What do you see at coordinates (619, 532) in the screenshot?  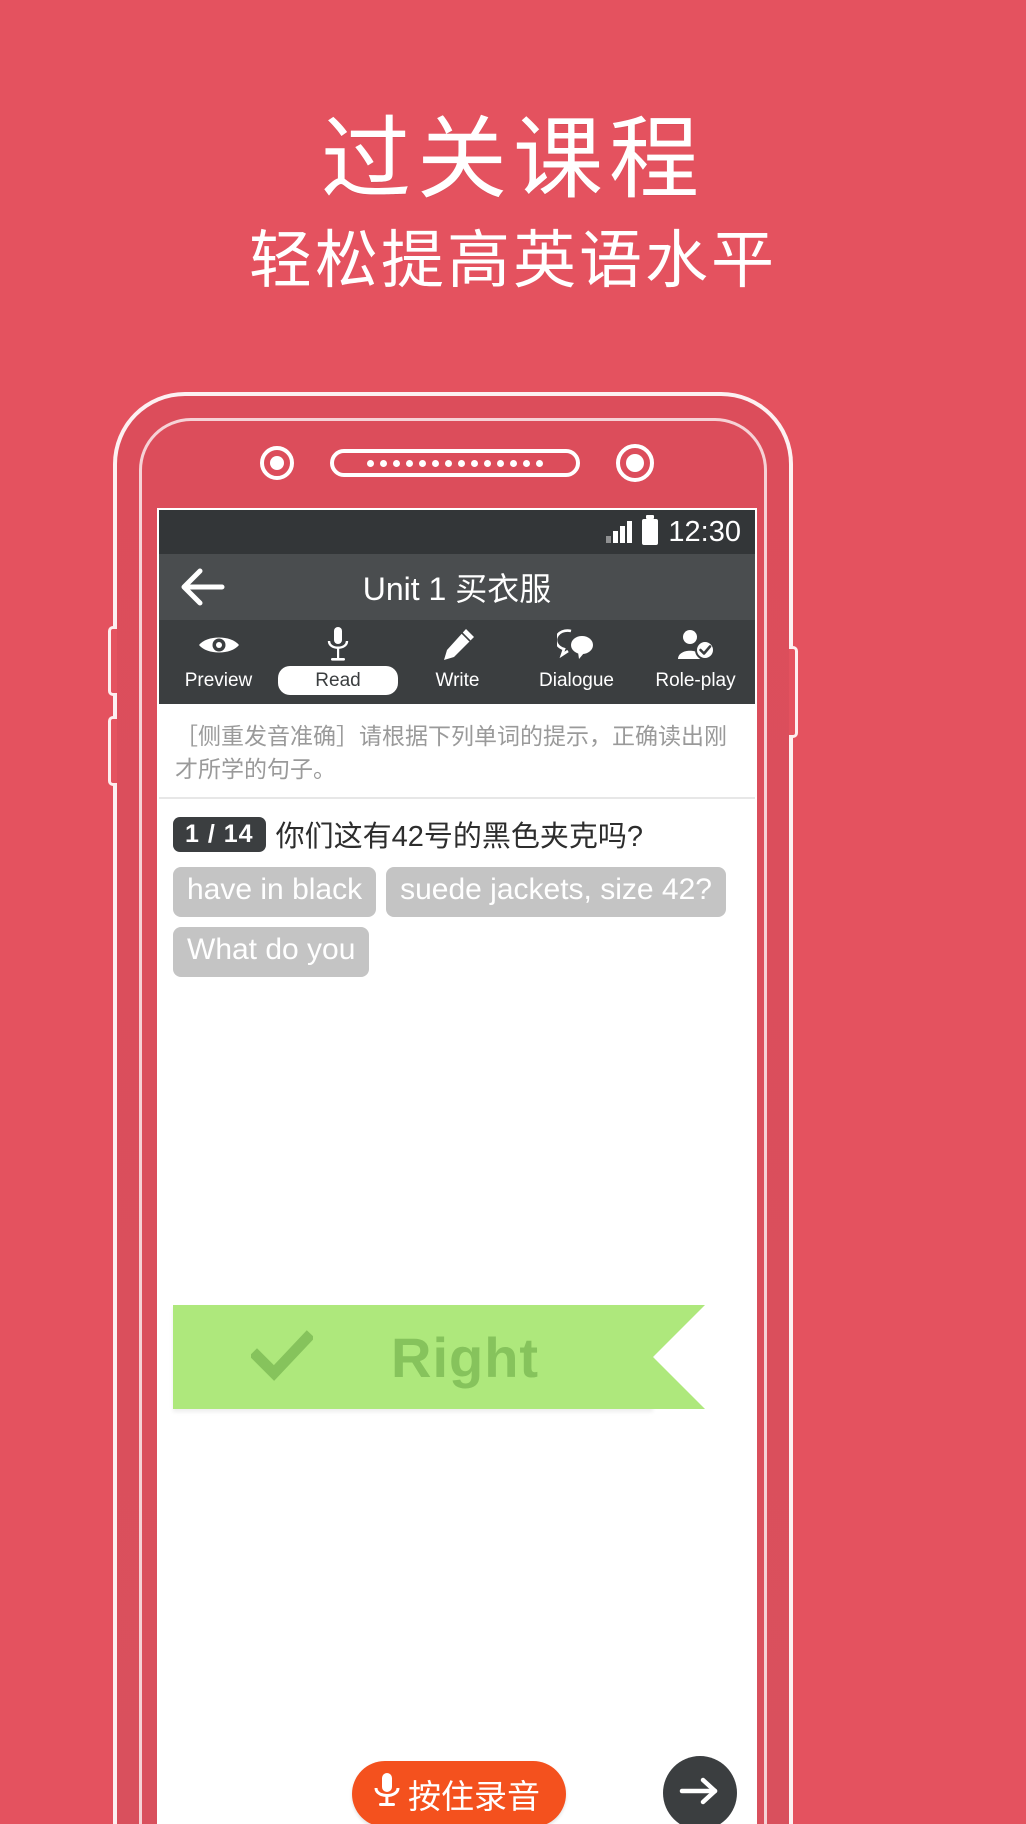 I see `signal-bars-icon` at bounding box center [619, 532].